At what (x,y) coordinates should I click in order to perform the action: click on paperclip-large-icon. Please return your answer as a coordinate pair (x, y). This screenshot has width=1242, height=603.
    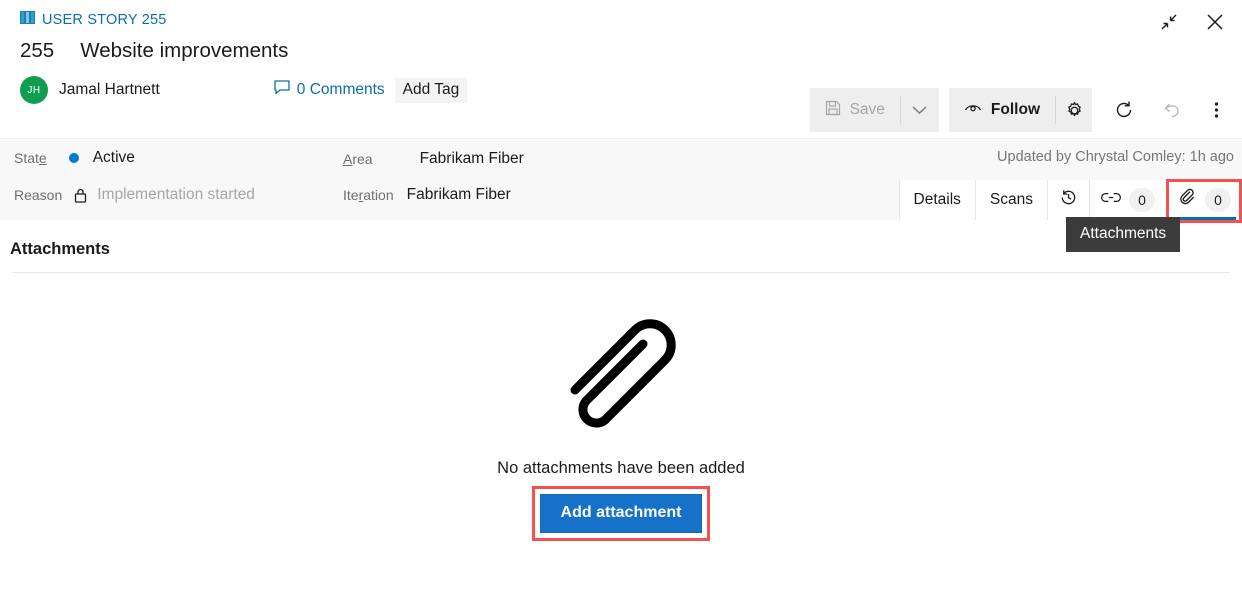
    Looking at the image, I should click on (621, 372).